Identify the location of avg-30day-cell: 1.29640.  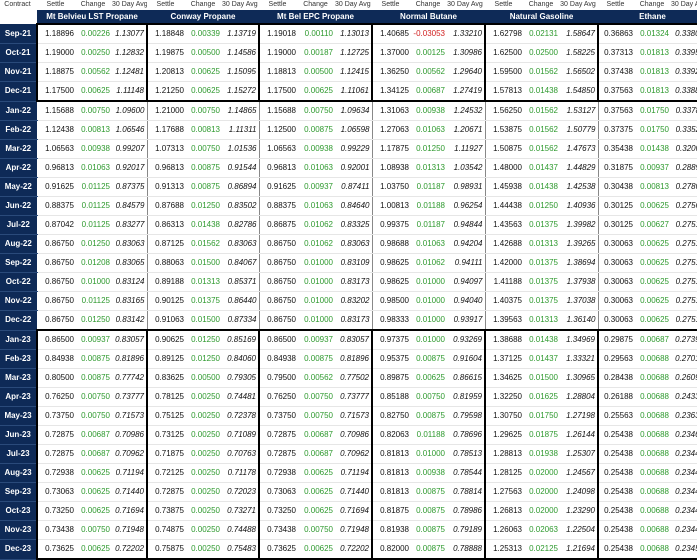
(466, 72).